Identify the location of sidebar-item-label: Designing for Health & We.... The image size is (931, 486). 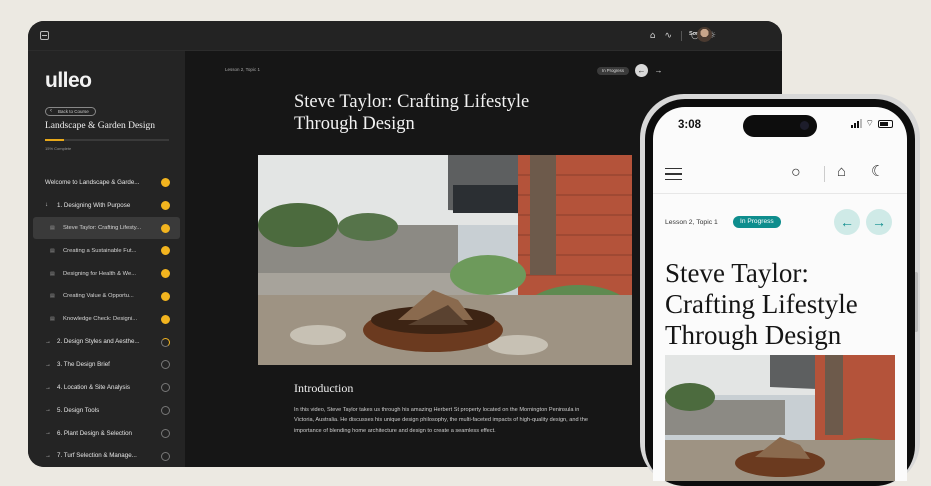
(100, 273).